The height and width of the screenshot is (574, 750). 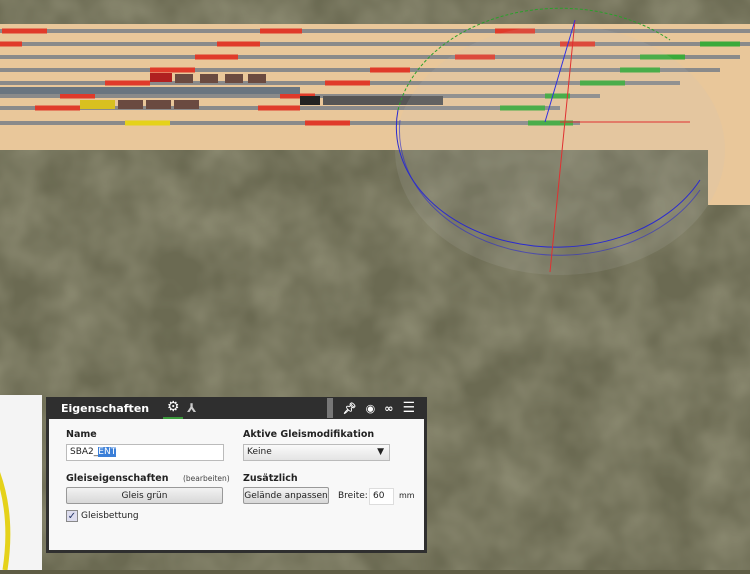 I want to click on eye-icon: ◉, so click(x=371, y=408).